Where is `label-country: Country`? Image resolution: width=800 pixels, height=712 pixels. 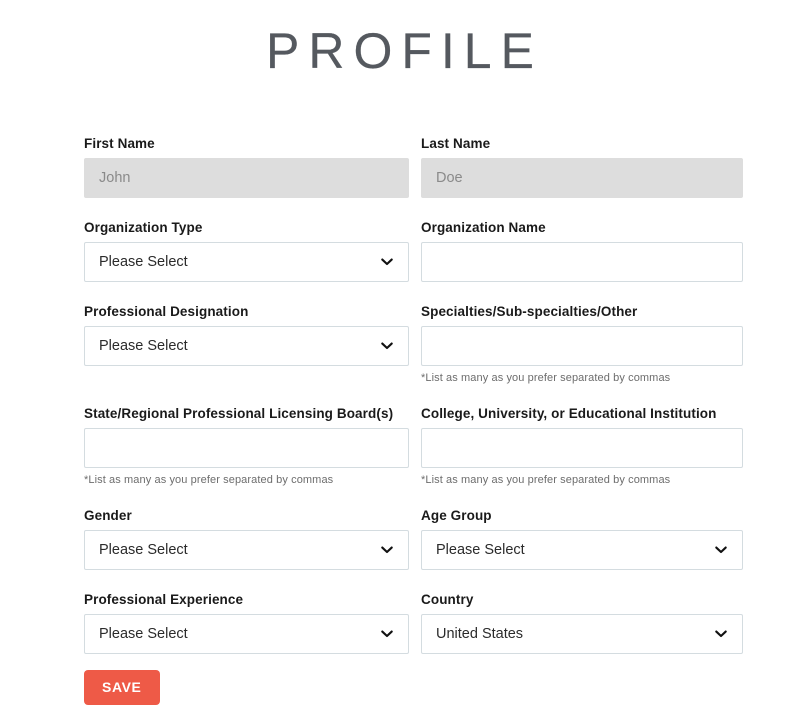 label-country: Country is located at coordinates (447, 599).